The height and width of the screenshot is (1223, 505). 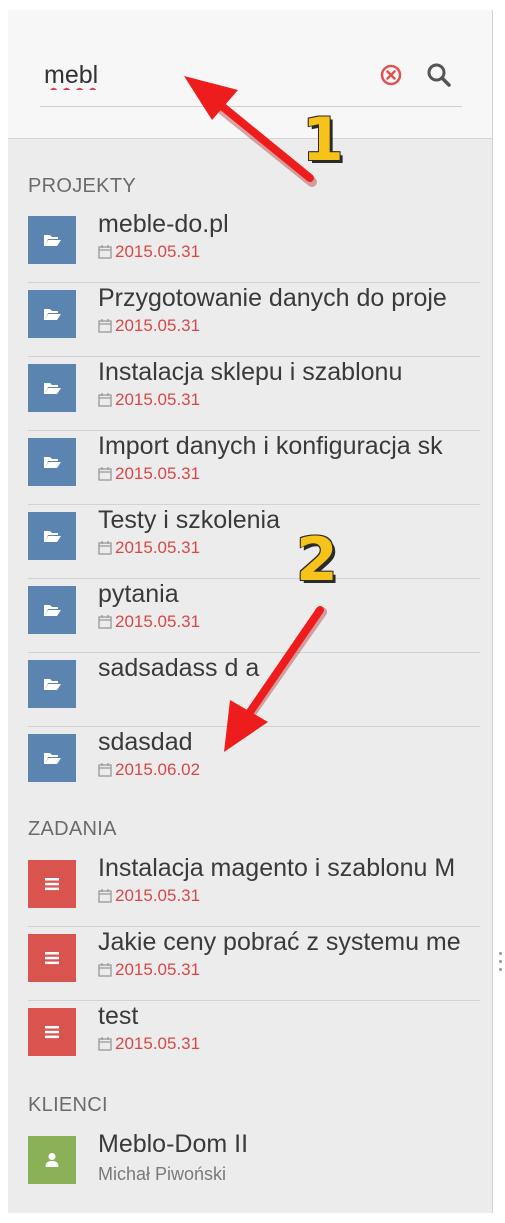 What do you see at coordinates (68, 1105) in the screenshot?
I see `section-title-clients: KLIENCI` at bounding box center [68, 1105].